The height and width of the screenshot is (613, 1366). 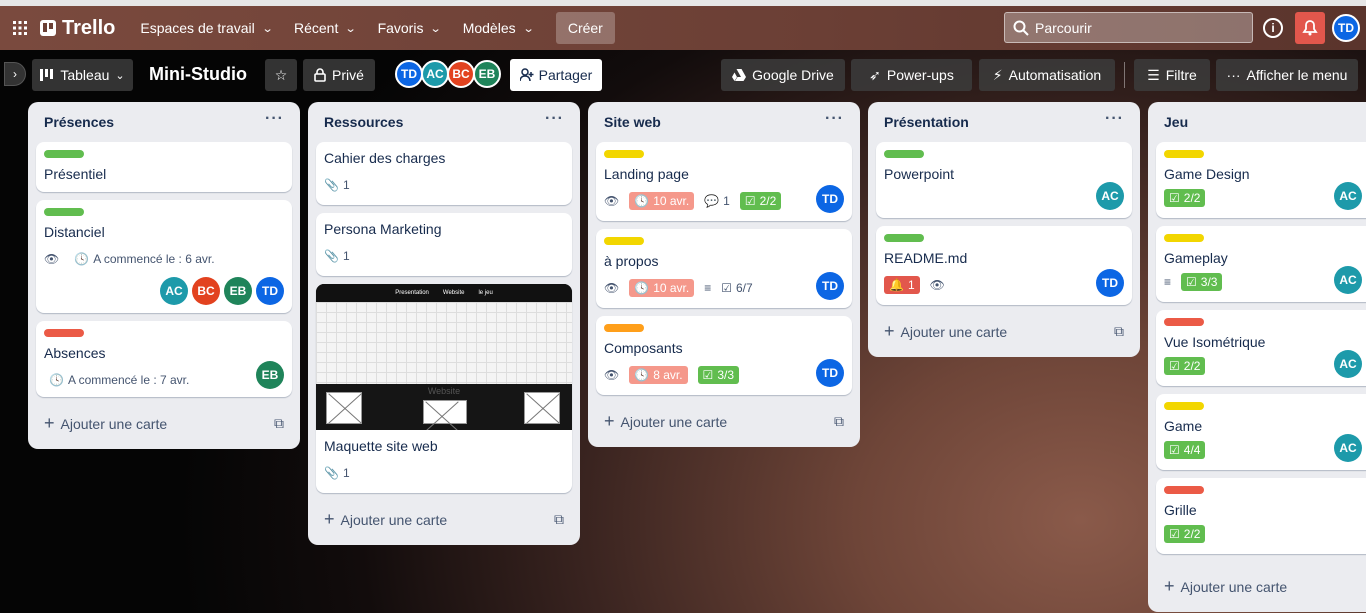 I want to click on info-icon: i, so click(x=1273, y=28).